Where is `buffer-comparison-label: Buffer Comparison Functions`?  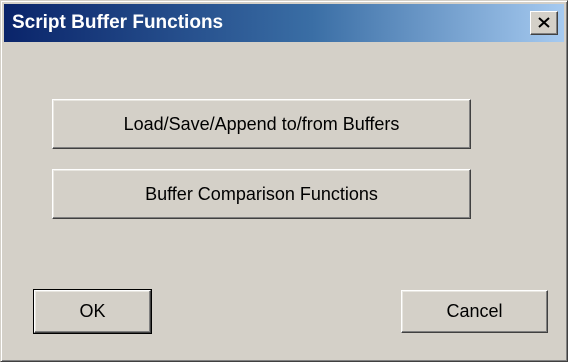 buffer-comparison-label: Buffer Comparison Functions is located at coordinates (261, 193).